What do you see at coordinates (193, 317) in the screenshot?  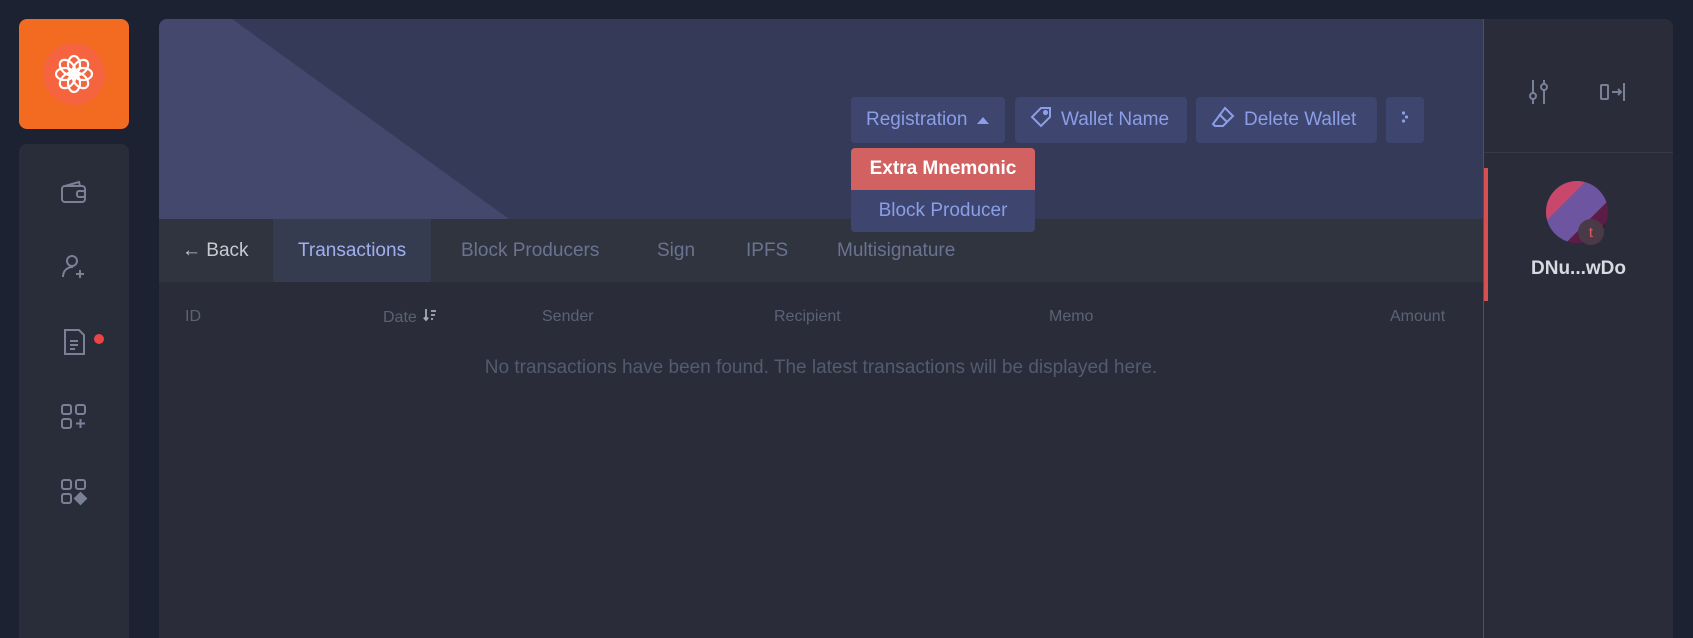 I see `column-id: ID` at bounding box center [193, 317].